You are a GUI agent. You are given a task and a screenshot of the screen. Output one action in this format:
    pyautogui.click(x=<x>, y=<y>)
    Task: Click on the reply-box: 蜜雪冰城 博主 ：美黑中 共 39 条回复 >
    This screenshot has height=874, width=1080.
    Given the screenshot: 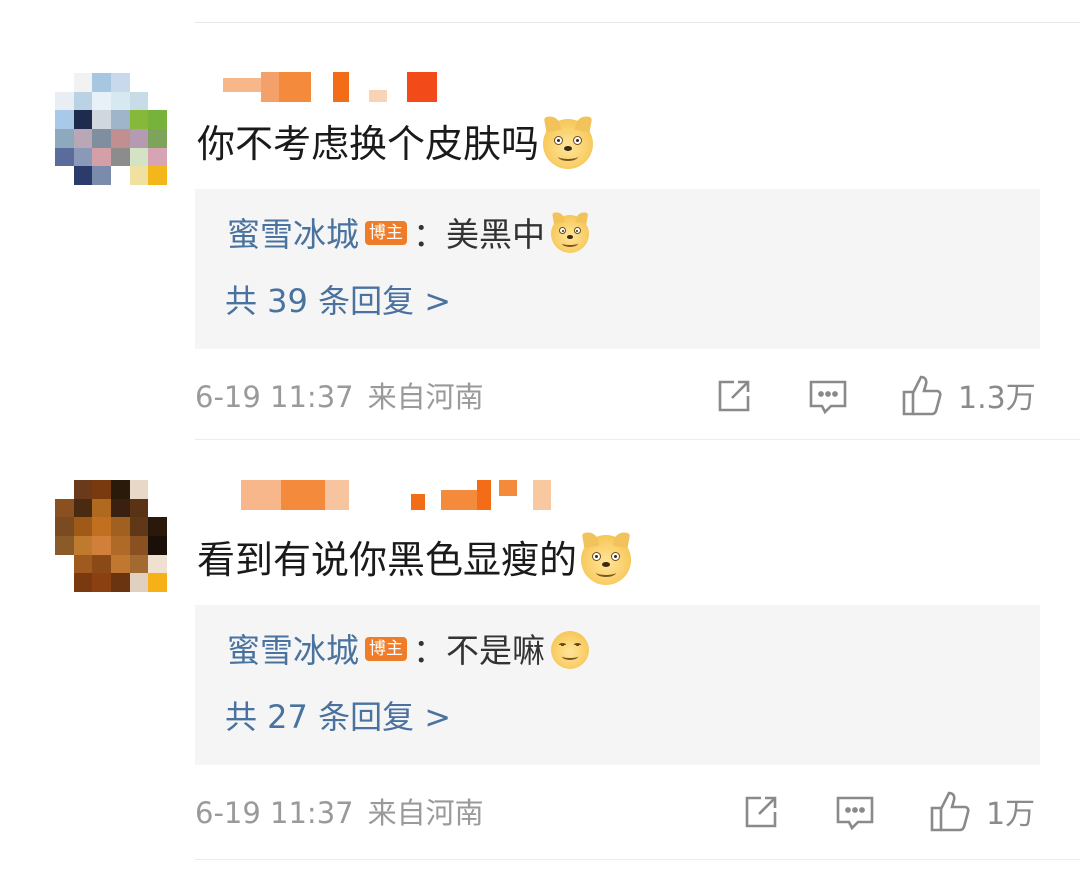 What is the action you would take?
    pyautogui.click(x=617, y=269)
    